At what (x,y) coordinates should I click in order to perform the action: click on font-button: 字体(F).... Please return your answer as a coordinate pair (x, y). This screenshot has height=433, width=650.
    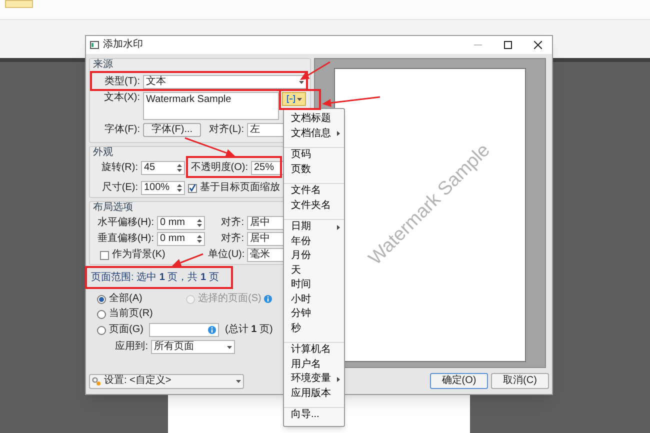
    Looking at the image, I should click on (172, 130).